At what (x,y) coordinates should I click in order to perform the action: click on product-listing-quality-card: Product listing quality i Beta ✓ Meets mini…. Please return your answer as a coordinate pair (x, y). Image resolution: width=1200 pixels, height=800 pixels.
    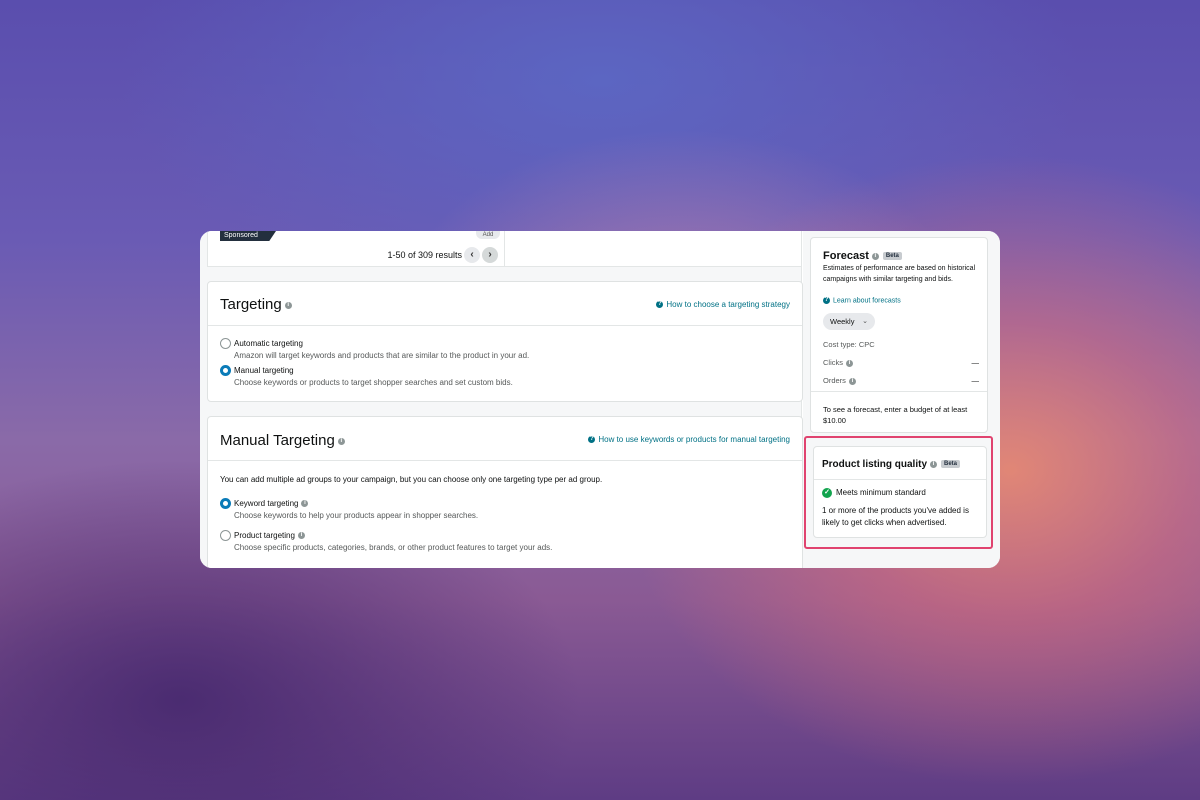
    Looking at the image, I should click on (900, 492).